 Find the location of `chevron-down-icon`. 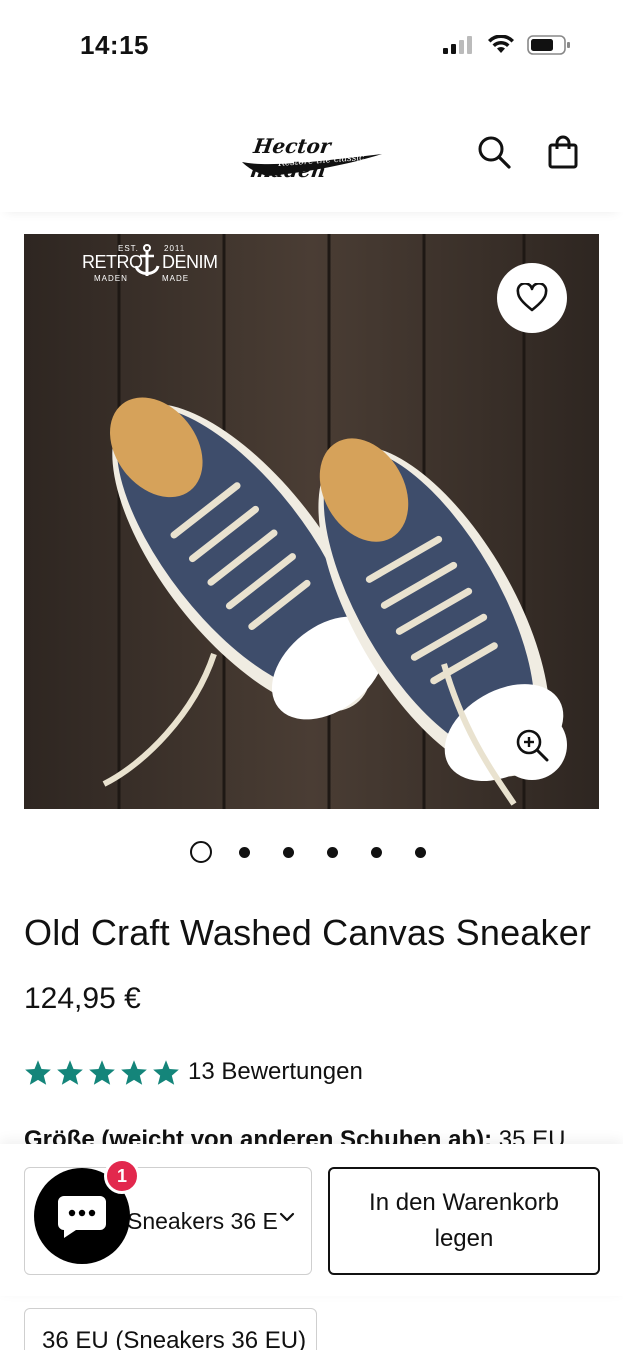

chevron-down-icon is located at coordinates (287, 1217).